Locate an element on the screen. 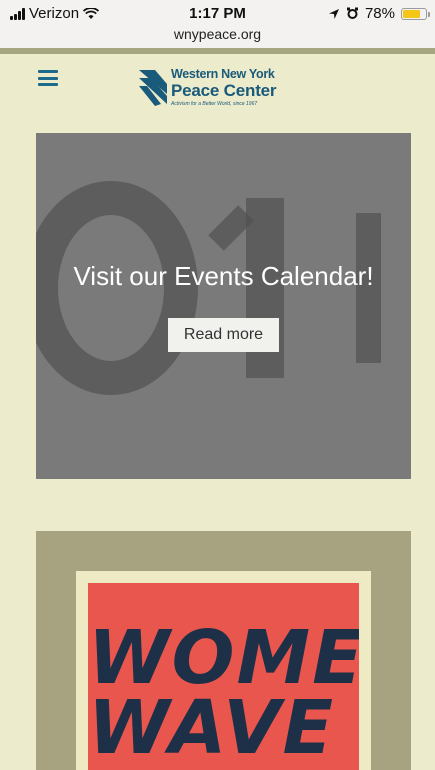  poster-line-1: WOMEN is located at coordinates (223, 658).